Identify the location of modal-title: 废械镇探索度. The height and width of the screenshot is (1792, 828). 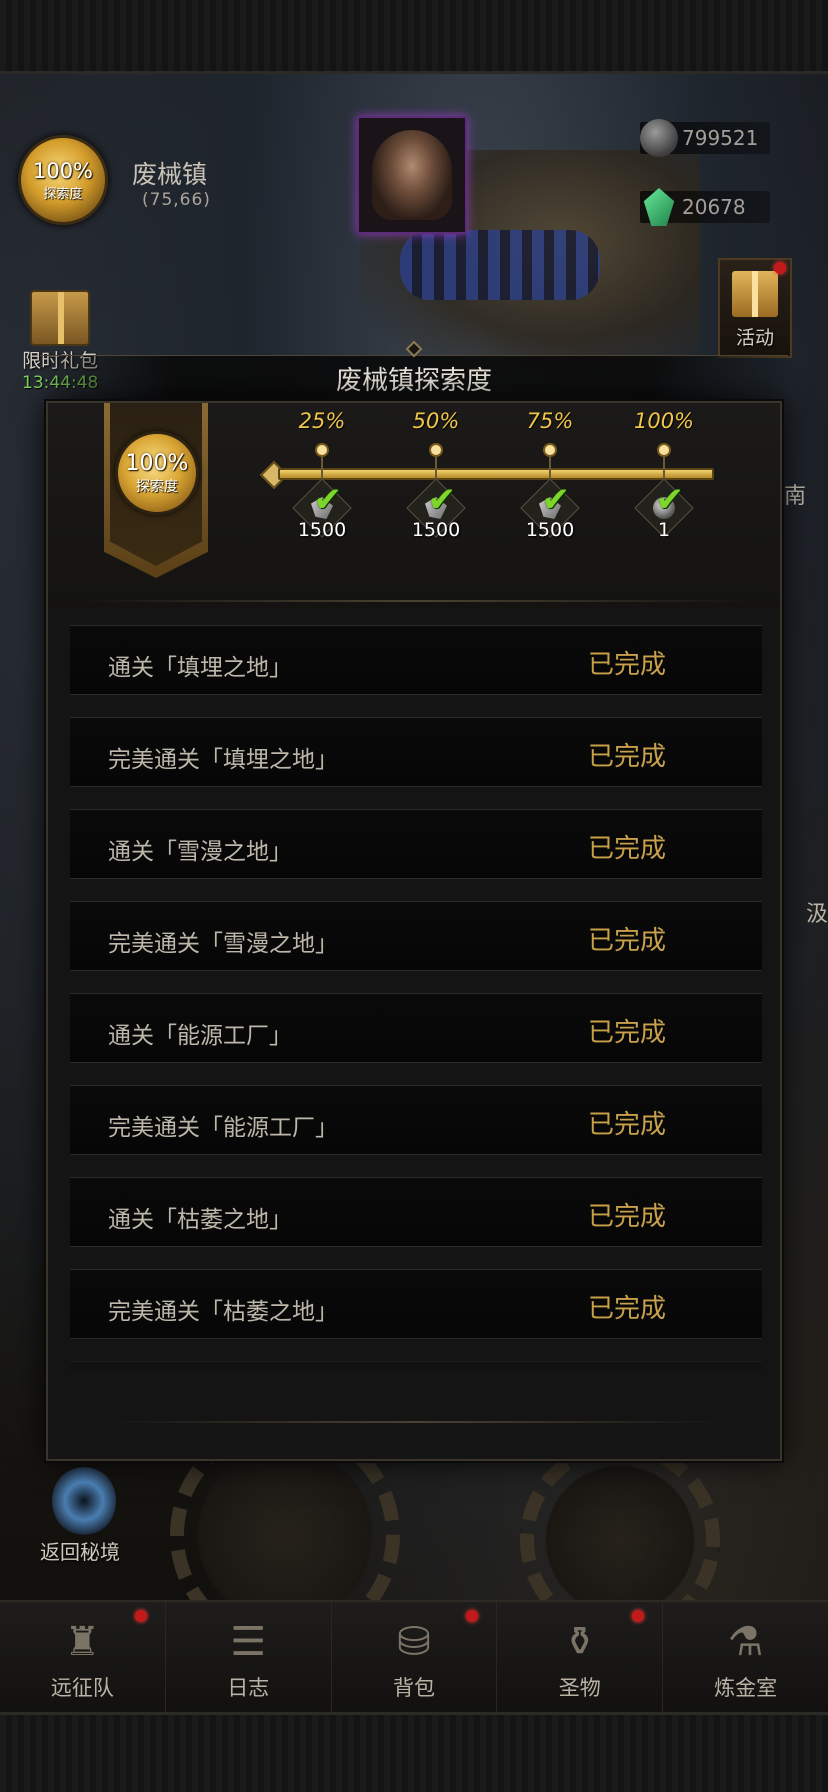
(413, 381).